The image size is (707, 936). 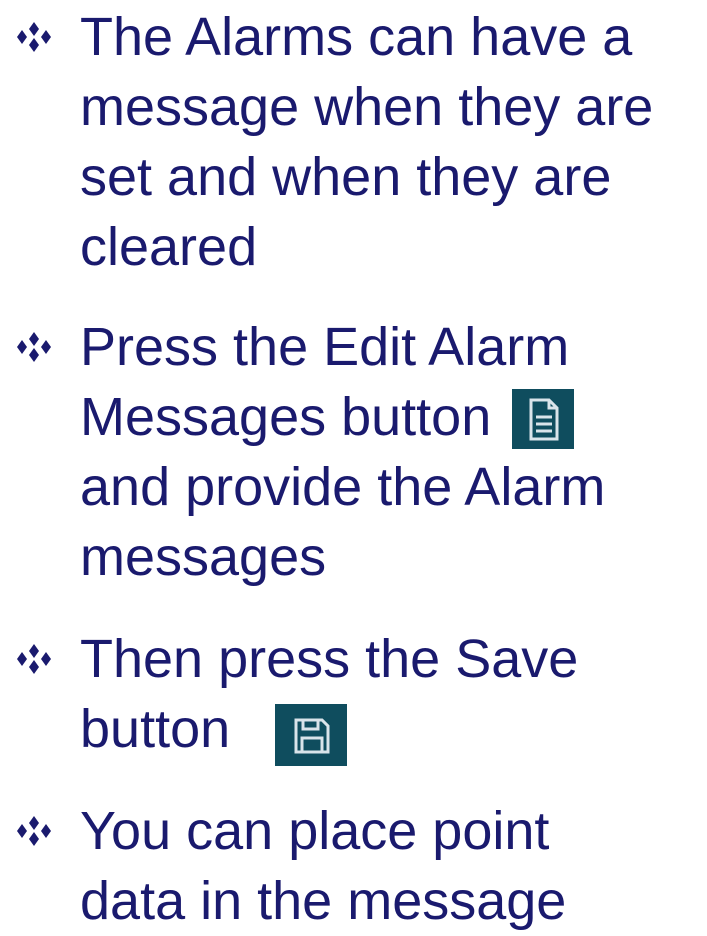 I want to click on bullet-2-line-3: and provide the Alarm, so click(x=343, y=487).